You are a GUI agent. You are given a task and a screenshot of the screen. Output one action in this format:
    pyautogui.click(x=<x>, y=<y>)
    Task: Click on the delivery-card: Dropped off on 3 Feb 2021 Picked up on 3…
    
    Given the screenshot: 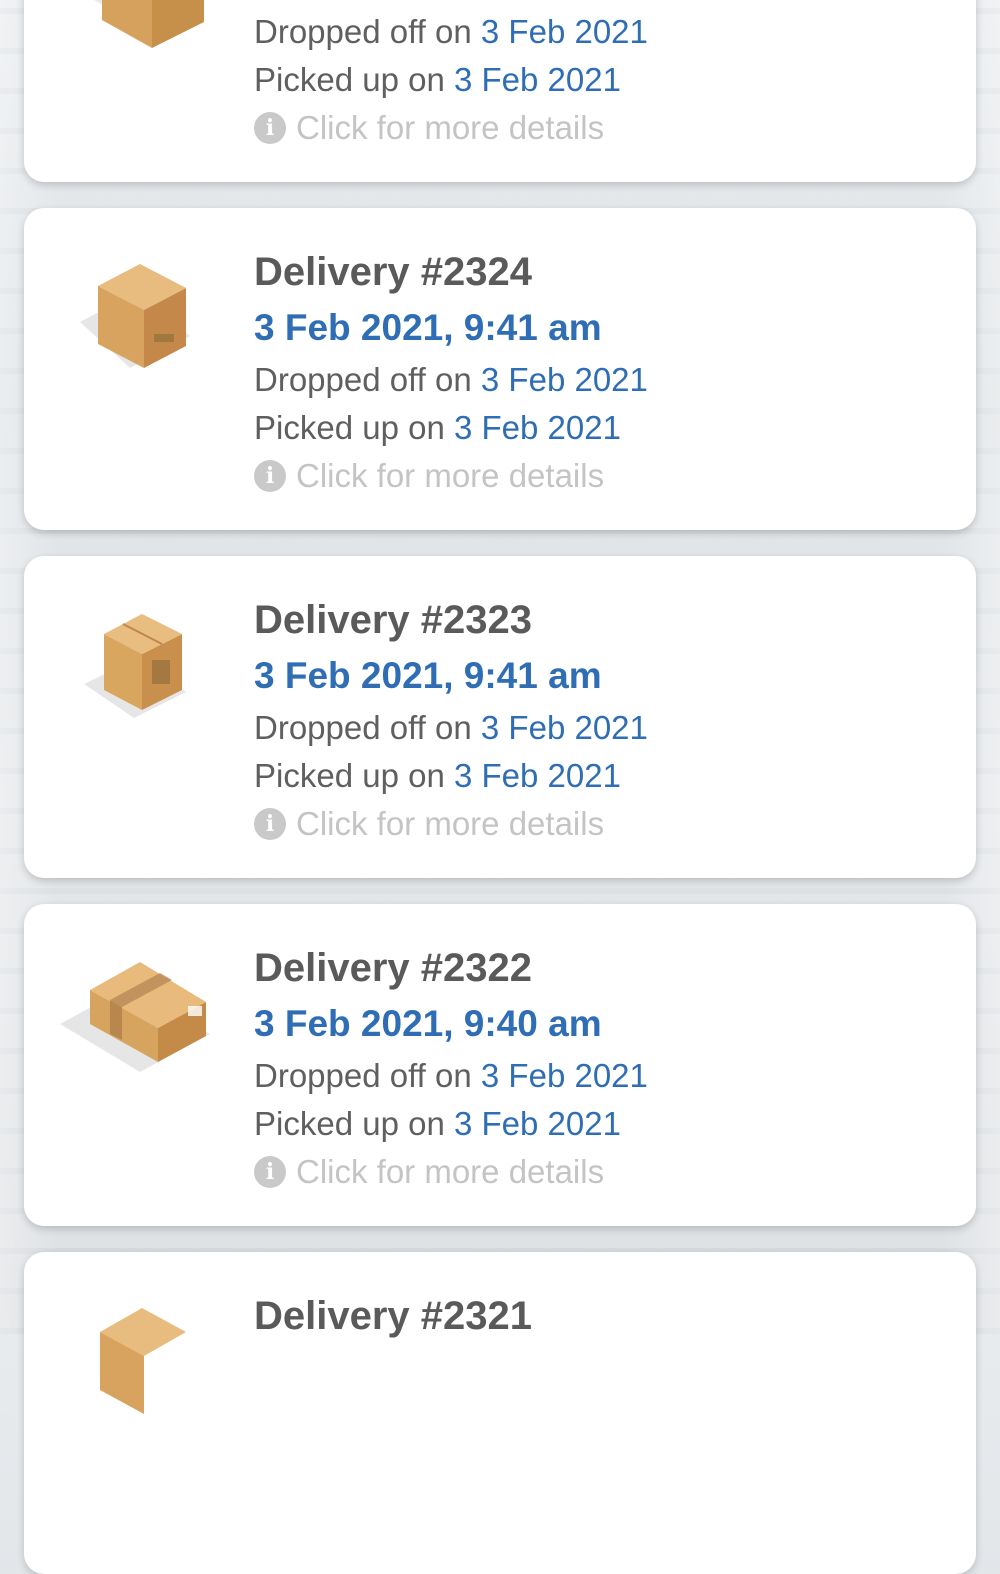 What is the action you would take?
    pyautogui.click(x=500, y=91)
    